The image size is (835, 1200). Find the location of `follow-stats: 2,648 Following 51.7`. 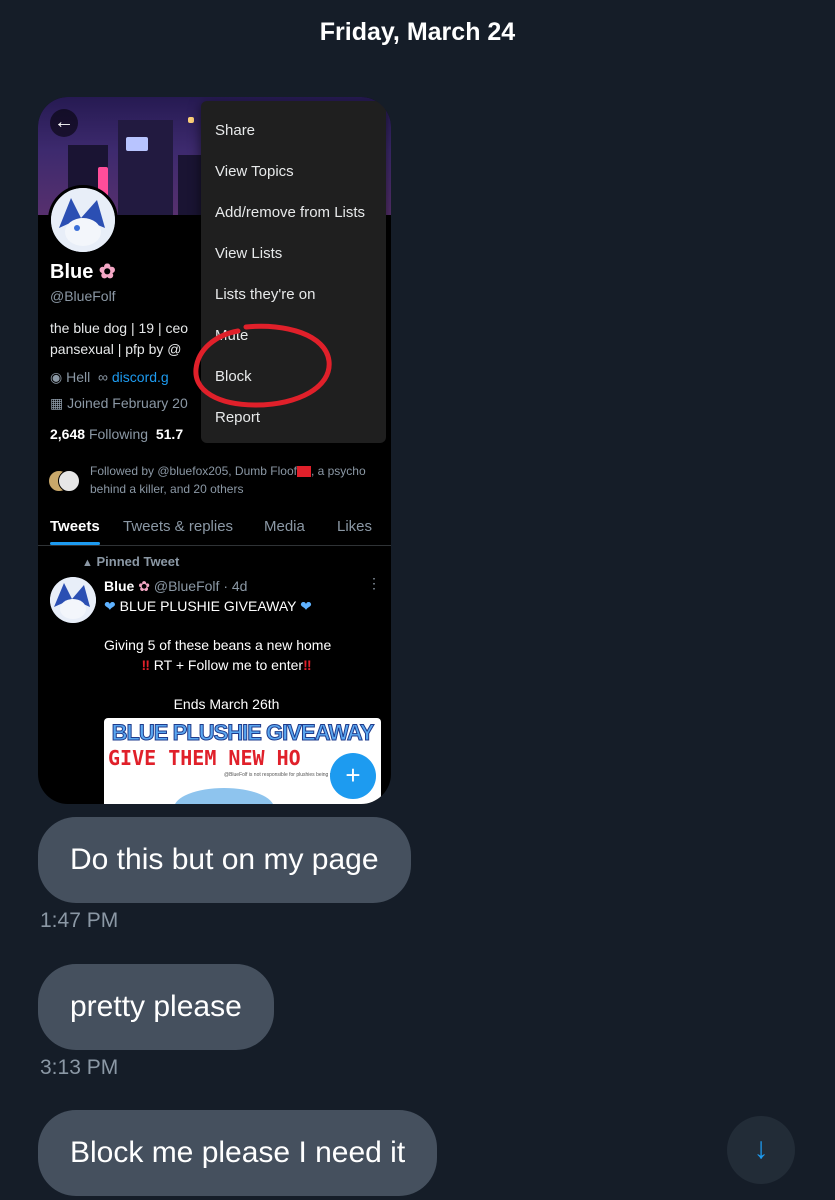

follow-stats: 2,648 Following 51.7 is located at coordinates (137, 434).